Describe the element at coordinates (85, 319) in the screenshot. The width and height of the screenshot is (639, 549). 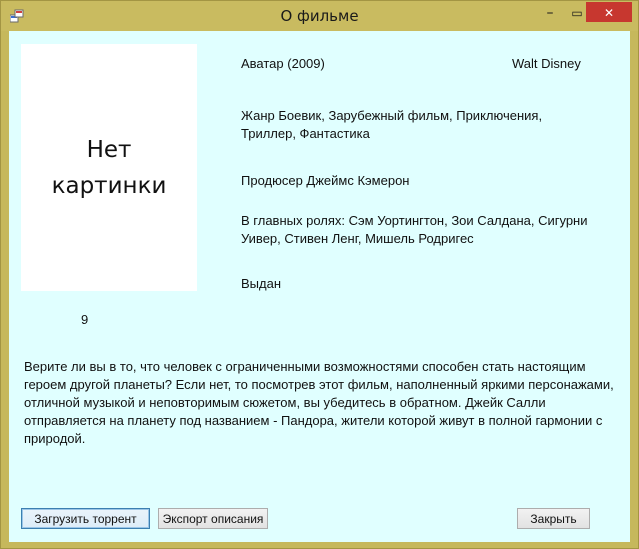
I see `rating-label: 9` at that location.